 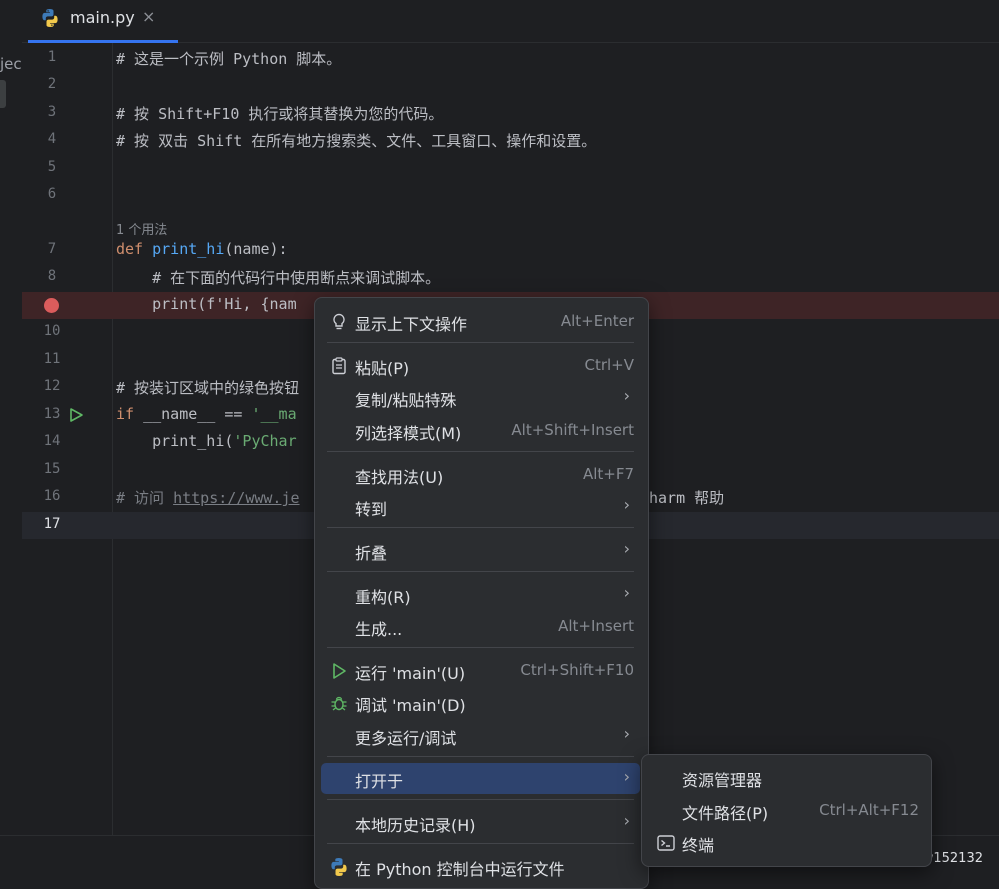 I want to click on usage-inlay-hint: 1 个用法, so click(x=141, y=228).